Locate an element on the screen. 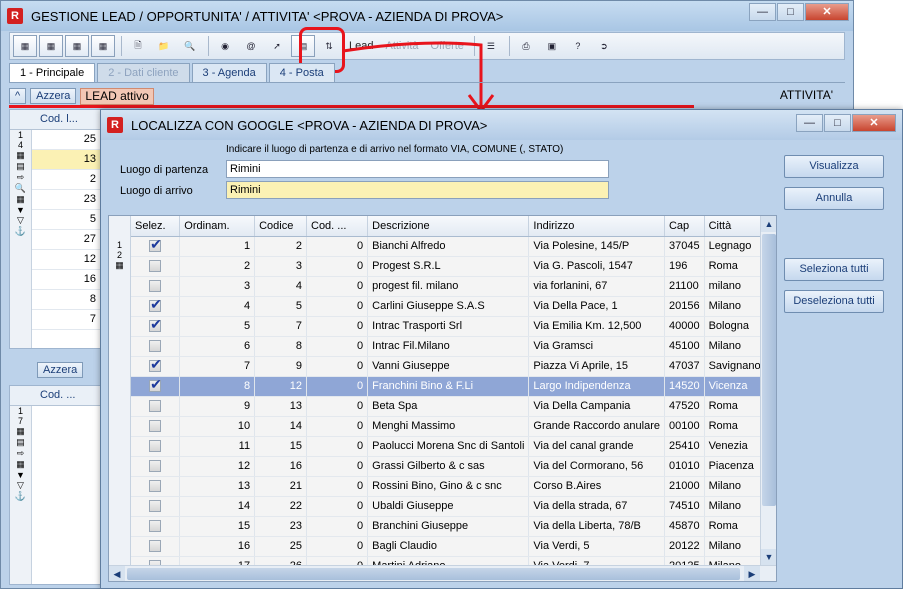 Image resolution: width=903 pixels, height=589 pixels. grid-icon: ▦ is located at coordinates (20, 431).